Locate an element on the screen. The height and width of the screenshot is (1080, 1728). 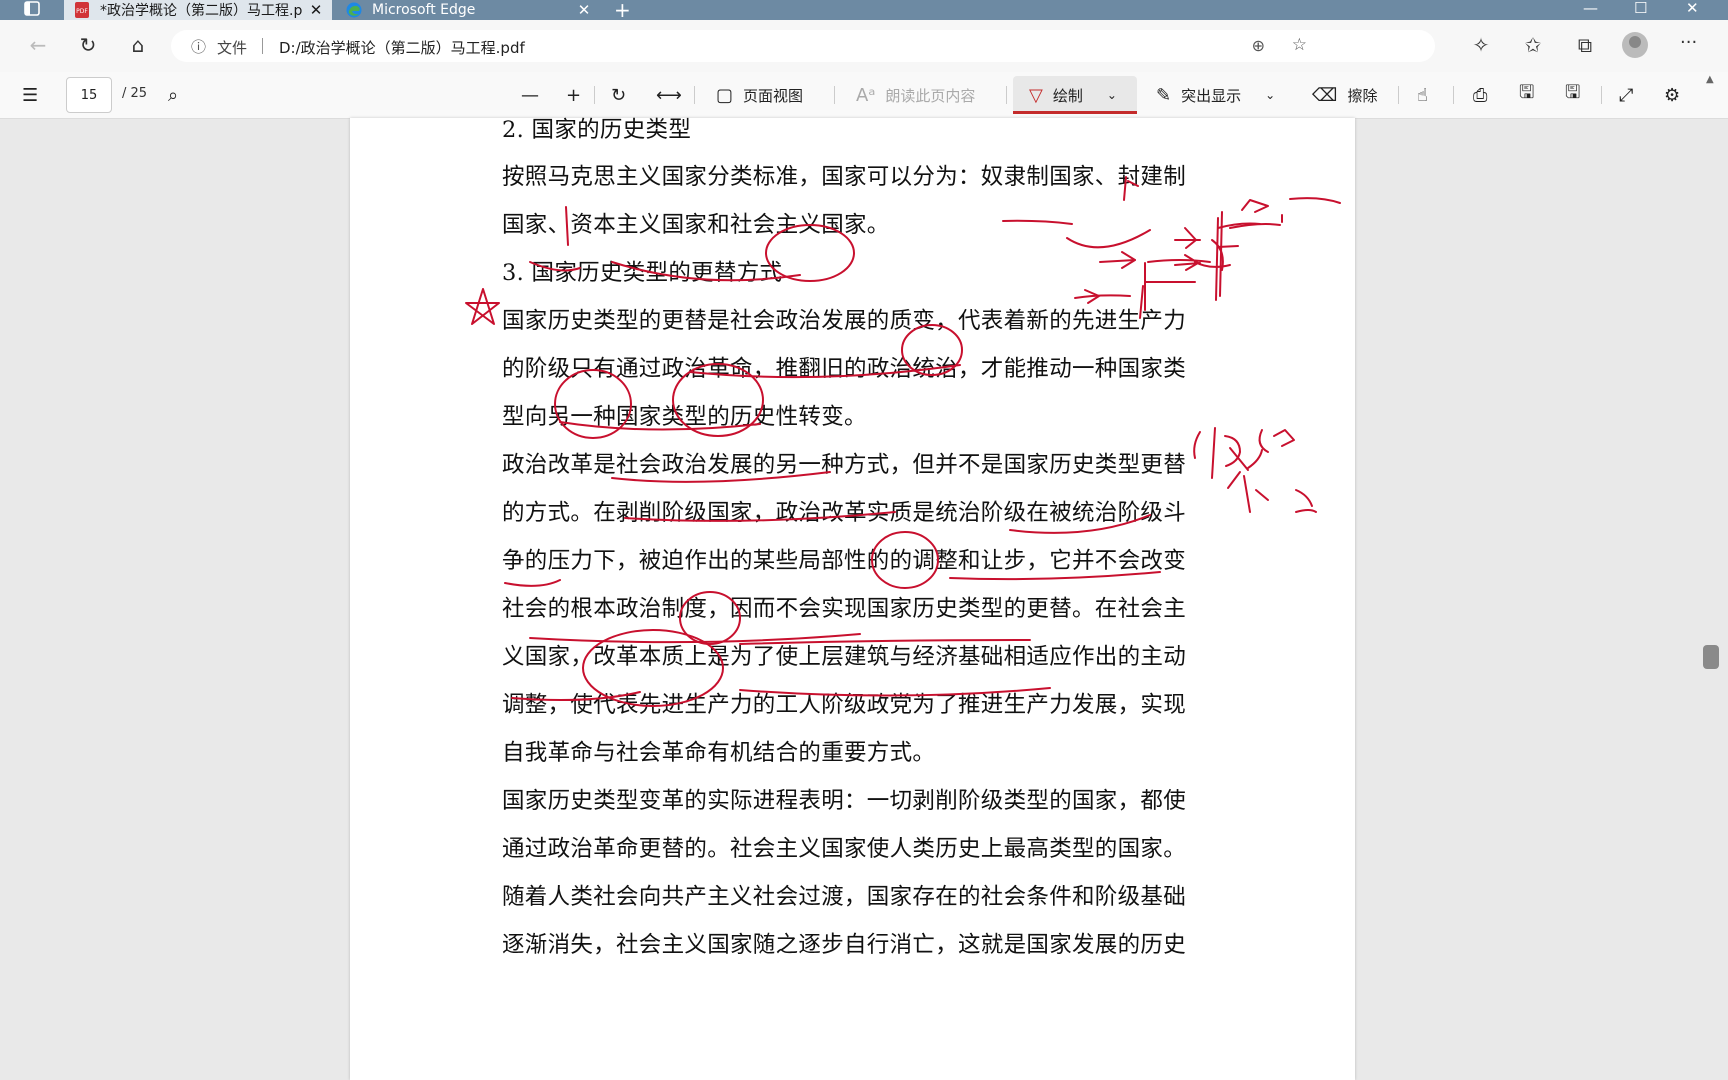
text-line: 随着人类社会向共产主义社会过渡，国家存在的社会条件和阶级基础 is located at coordinates (844, 897).